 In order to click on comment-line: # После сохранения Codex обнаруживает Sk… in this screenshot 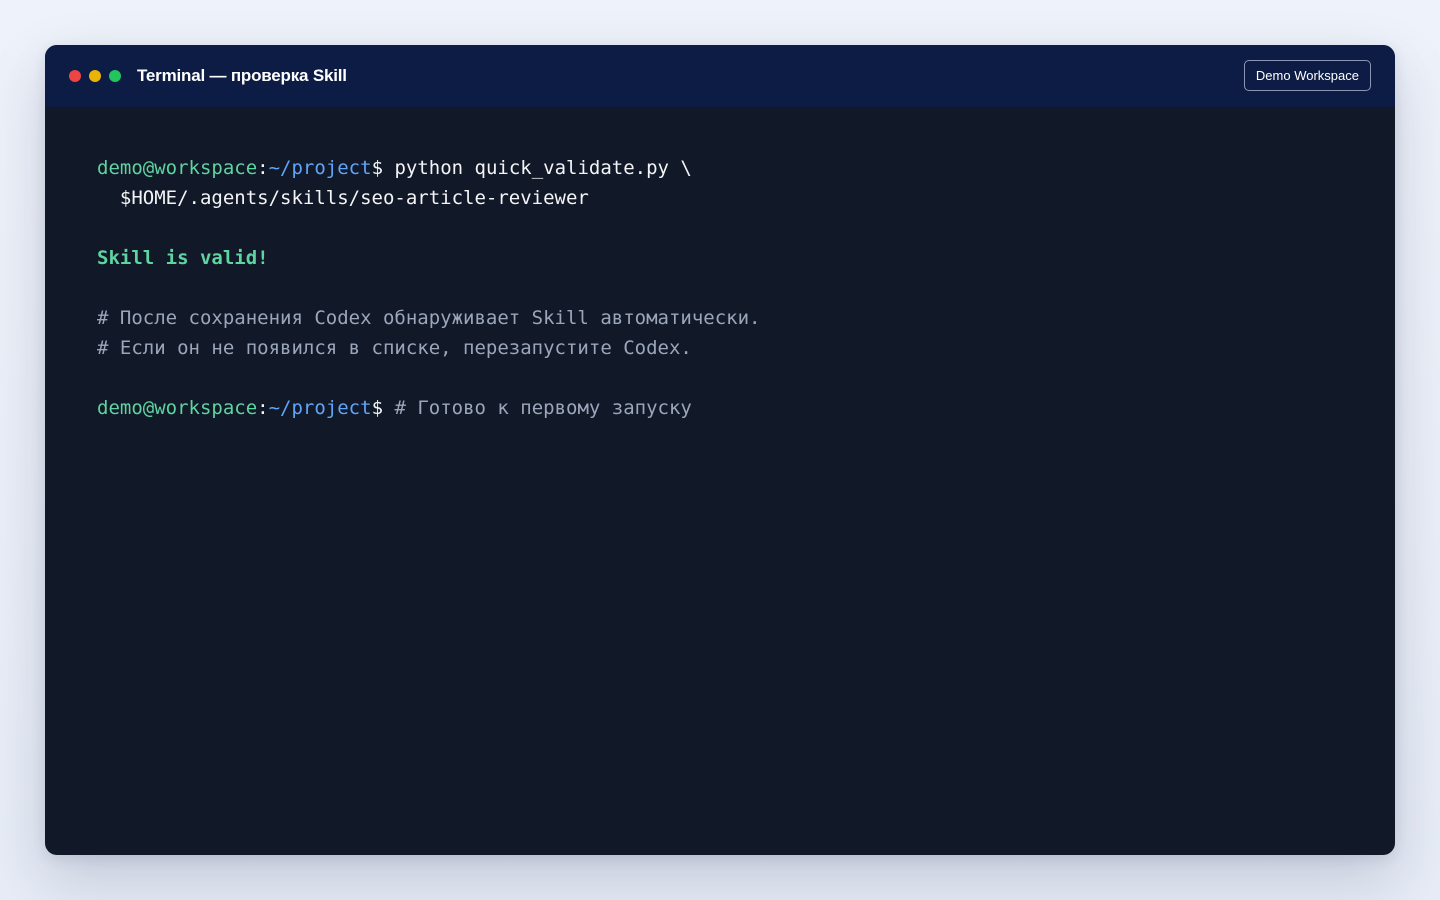, I will do `click(720, 318)`.